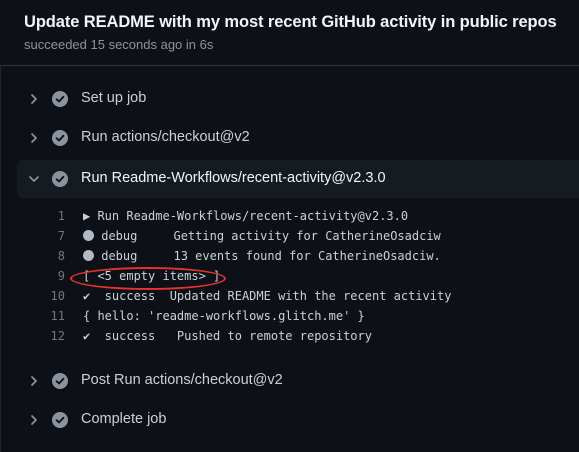 The image size is (579, 452). Describe the element at coordinates (298, 138) in the screenshot. I see `step-row: Run actions/checkout@v2` at that location.